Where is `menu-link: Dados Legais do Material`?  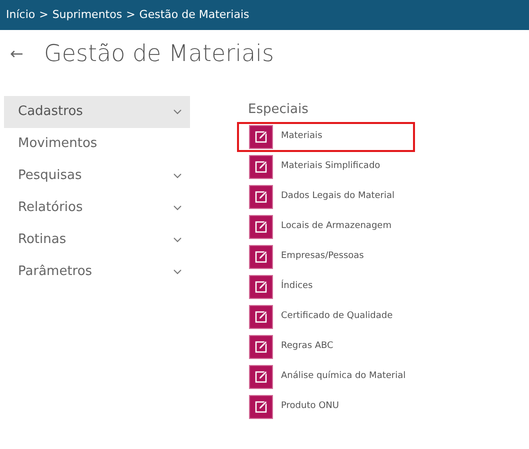
menu-link: Dados Legais do Material is located at coordinates (338, 197).